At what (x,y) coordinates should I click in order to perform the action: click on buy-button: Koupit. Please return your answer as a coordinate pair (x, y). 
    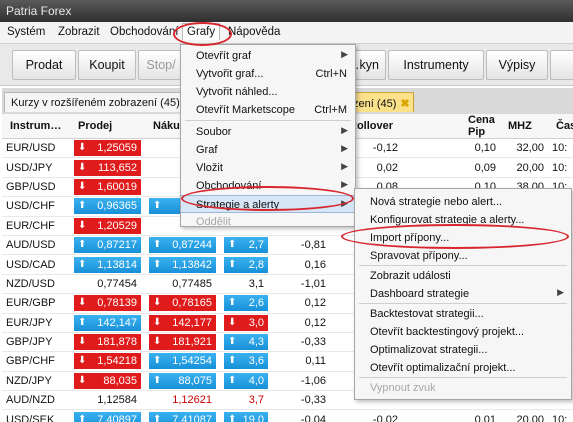
    Looking at the image, I should click on (107, 65).